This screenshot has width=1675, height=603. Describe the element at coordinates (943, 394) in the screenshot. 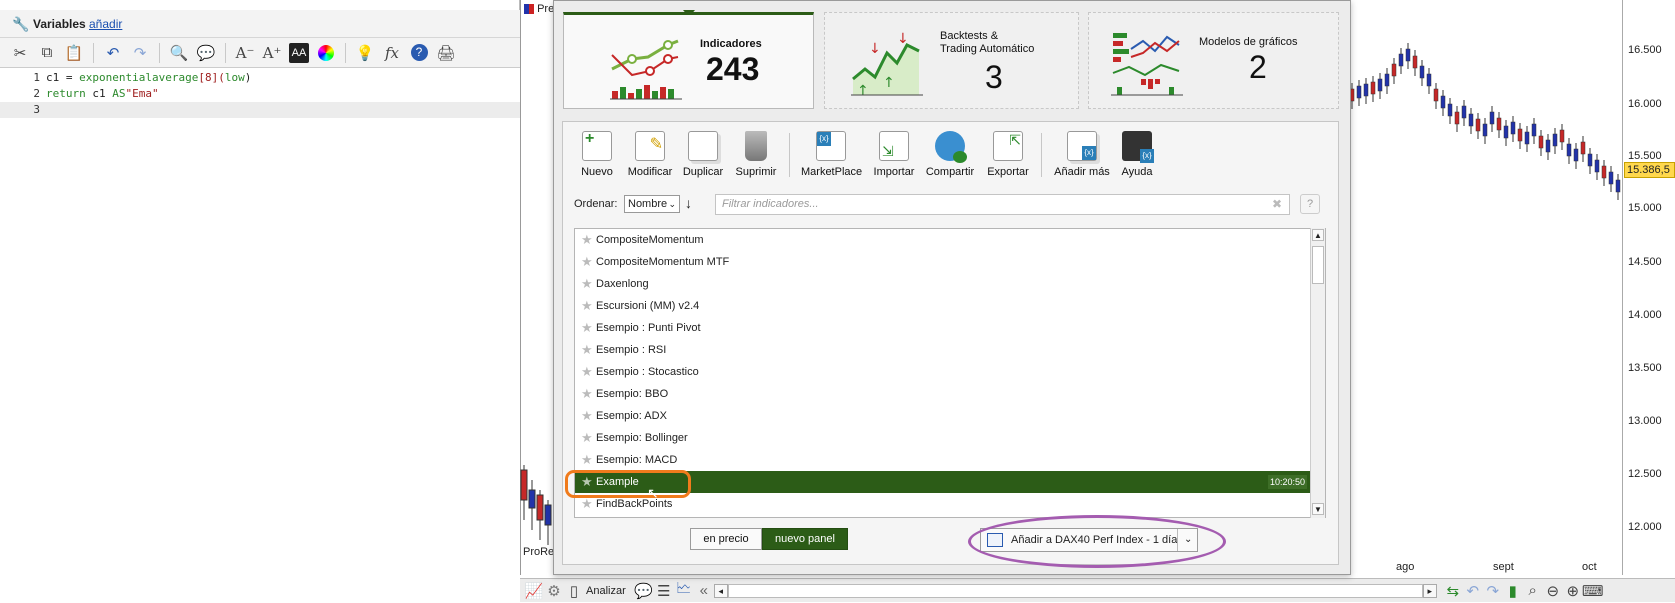

I see `indicator-list-item: ★ Esempio: BBO` at that location.